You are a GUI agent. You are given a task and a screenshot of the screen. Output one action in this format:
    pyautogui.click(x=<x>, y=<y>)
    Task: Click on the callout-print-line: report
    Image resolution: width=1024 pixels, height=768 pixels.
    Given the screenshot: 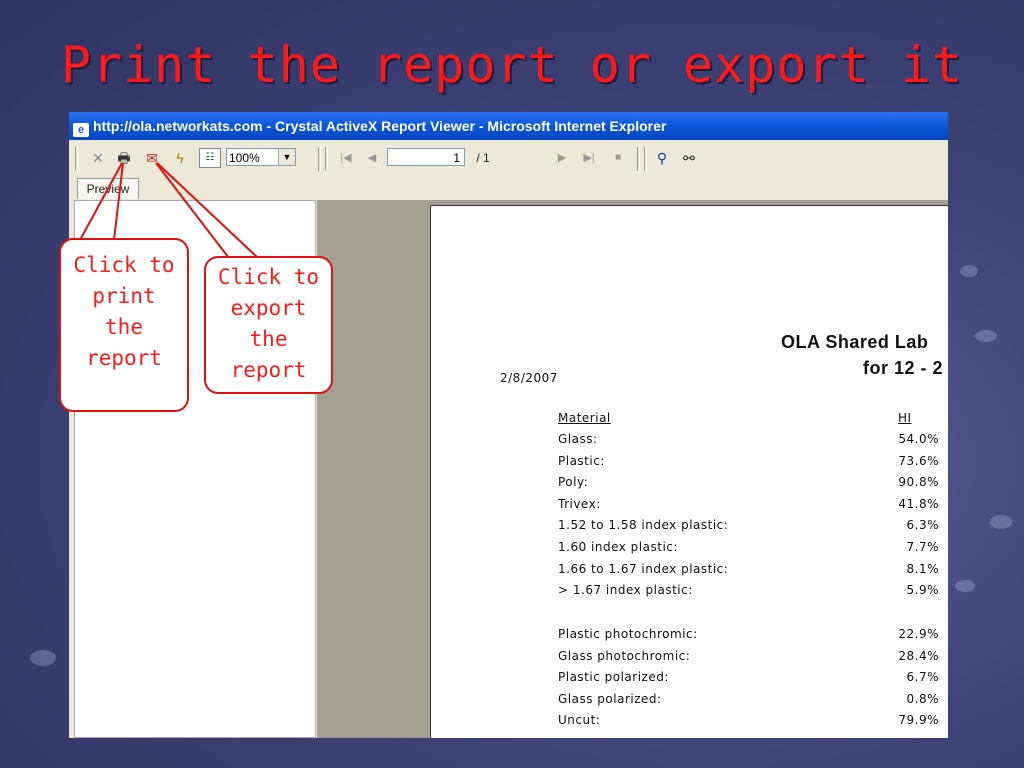 What is the action you would take?
    pyautogui.click(x=124, y=358)
    